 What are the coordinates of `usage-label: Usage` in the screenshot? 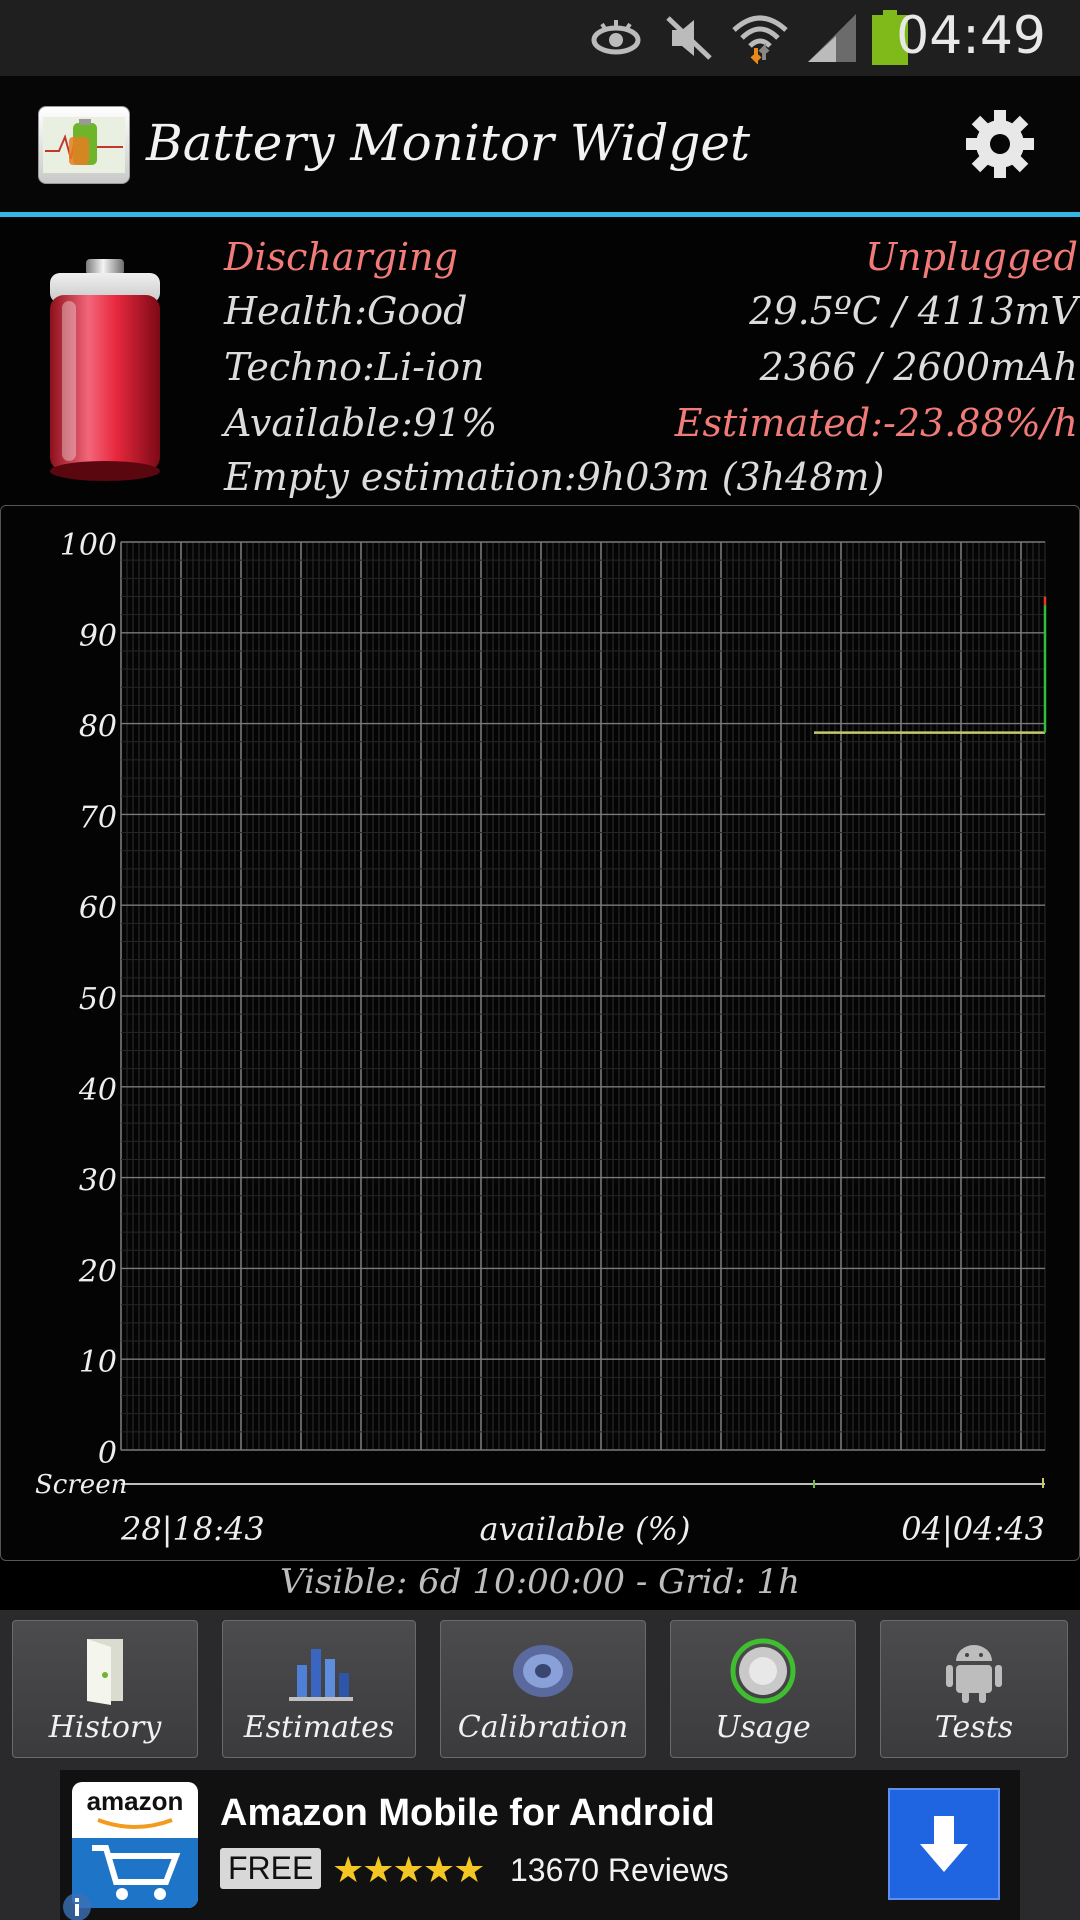 It's located at (763, 1727).